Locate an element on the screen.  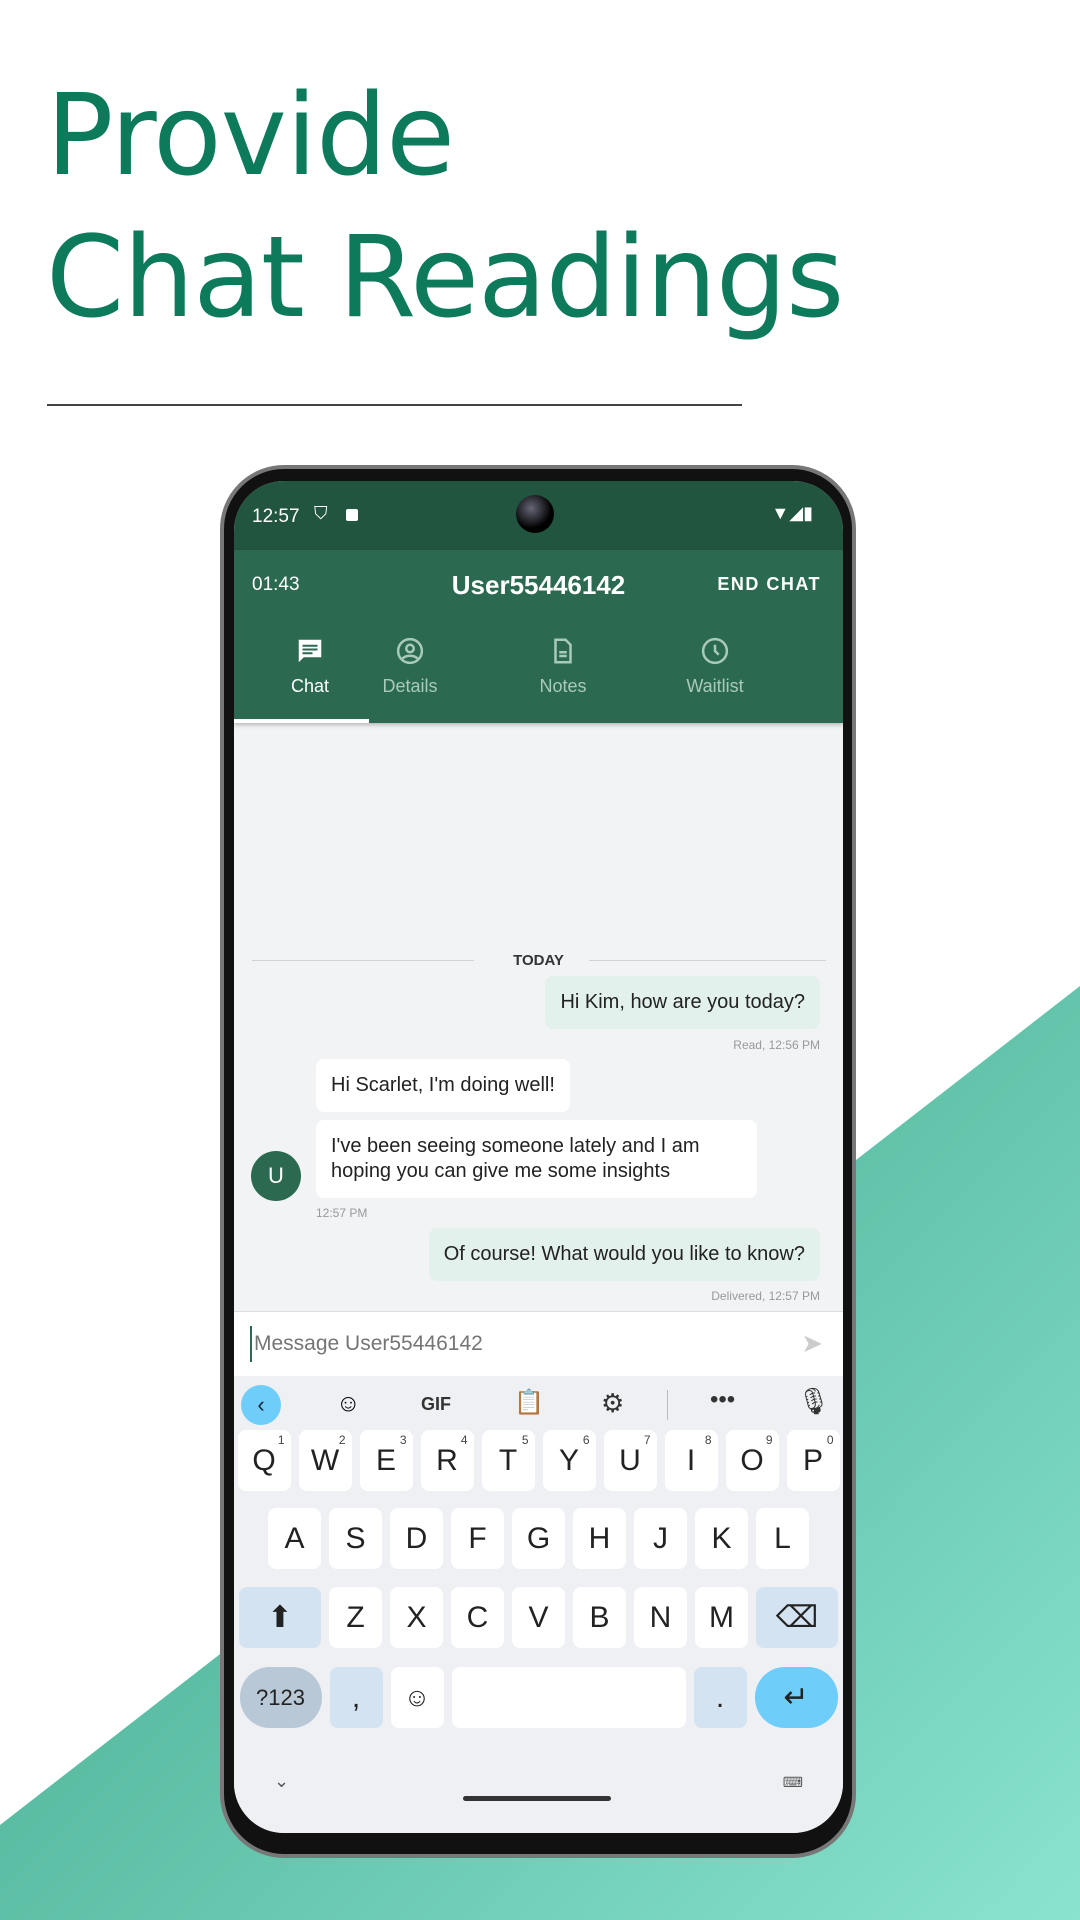
key-c: C is located at coordinates (477, 1617).